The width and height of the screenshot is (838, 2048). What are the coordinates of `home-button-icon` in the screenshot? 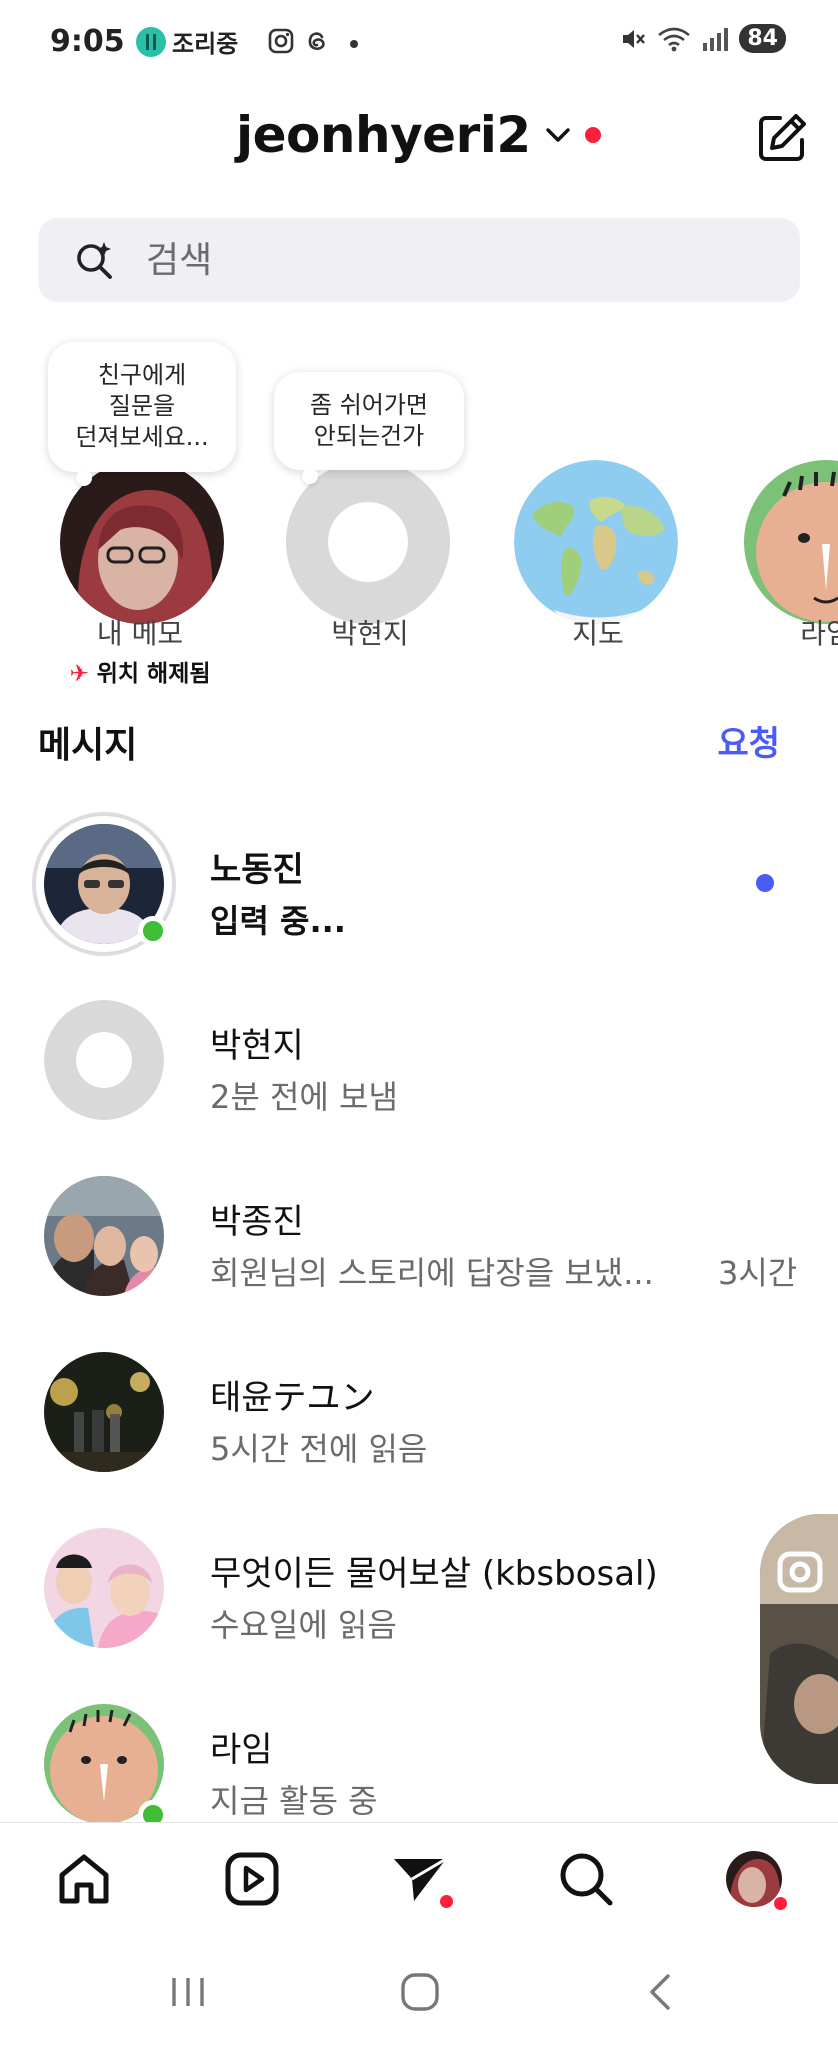 It's located at (420, 1992).